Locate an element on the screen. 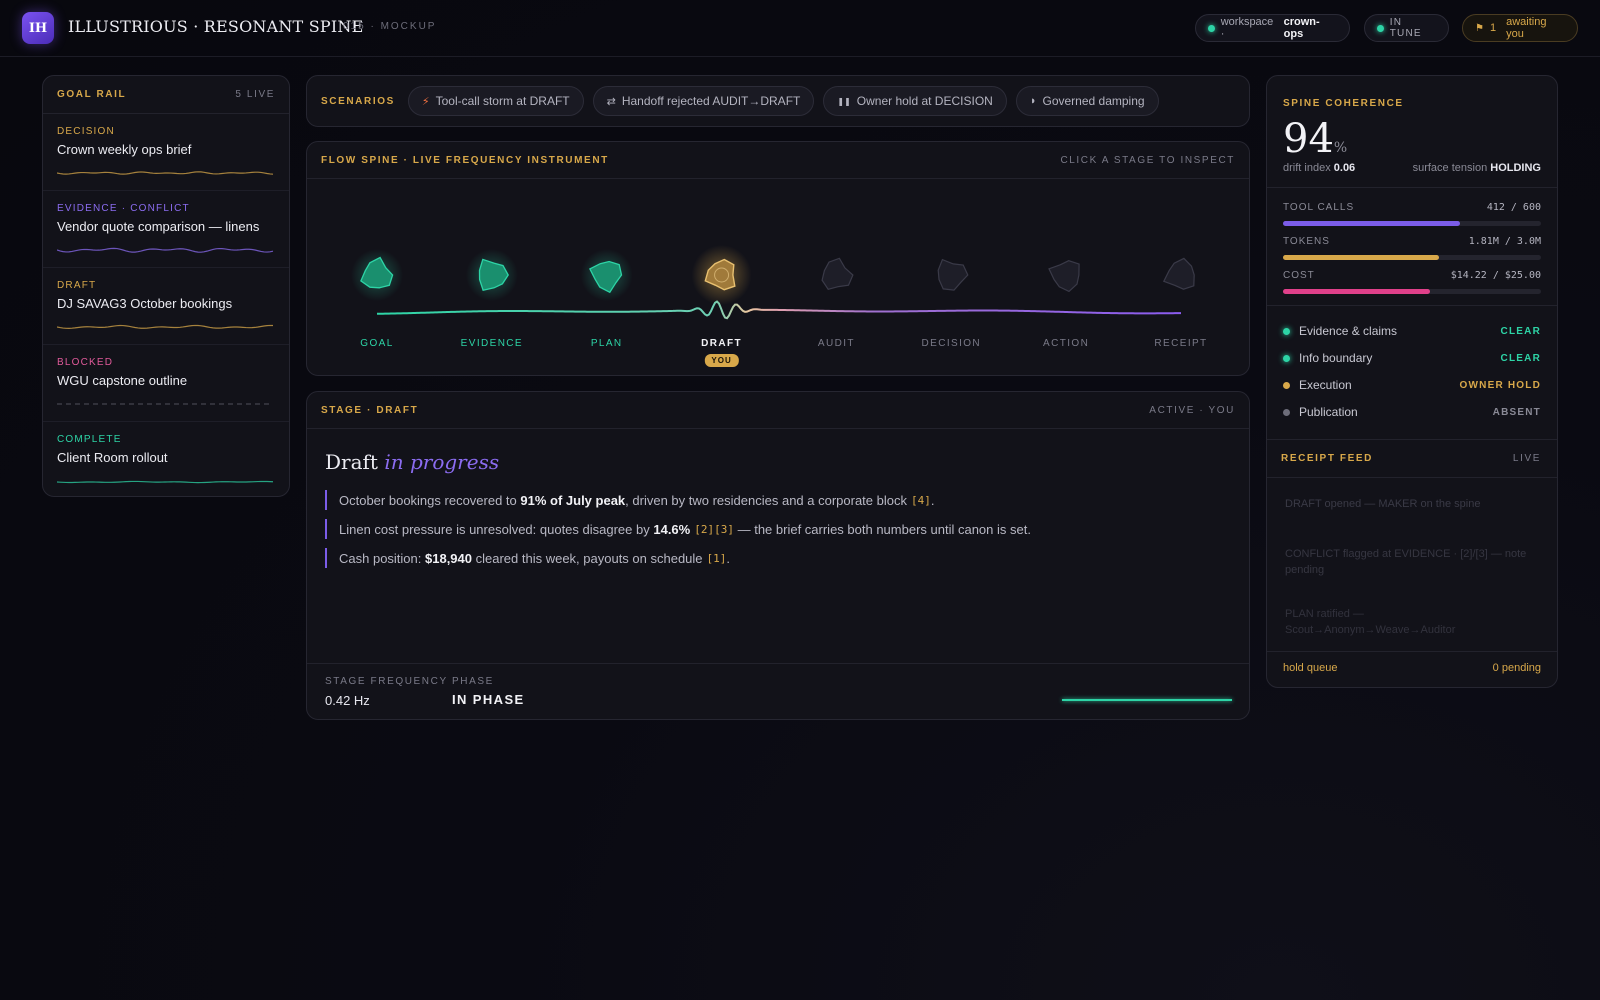 This screenshot has height=1000, width=1600. stage-node-receipt is located at coordinates (1178, 273).